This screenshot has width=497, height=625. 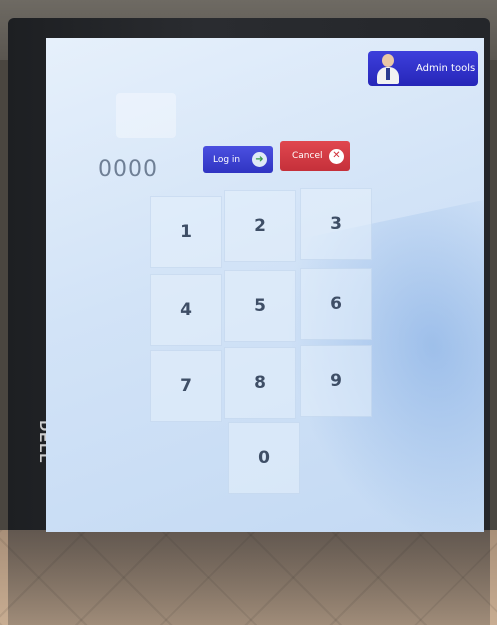 I want to click on key-6: 6, so click(x=336, y=304).